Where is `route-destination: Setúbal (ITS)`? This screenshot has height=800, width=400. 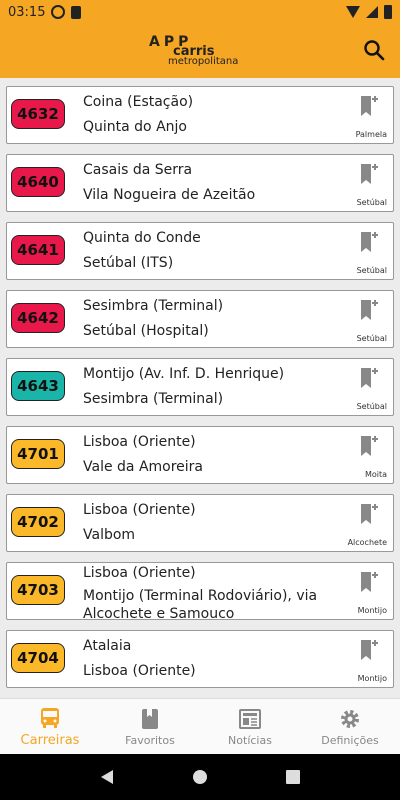
route-destination: Setúbal (ITS) is located at coordinates (128, 263).